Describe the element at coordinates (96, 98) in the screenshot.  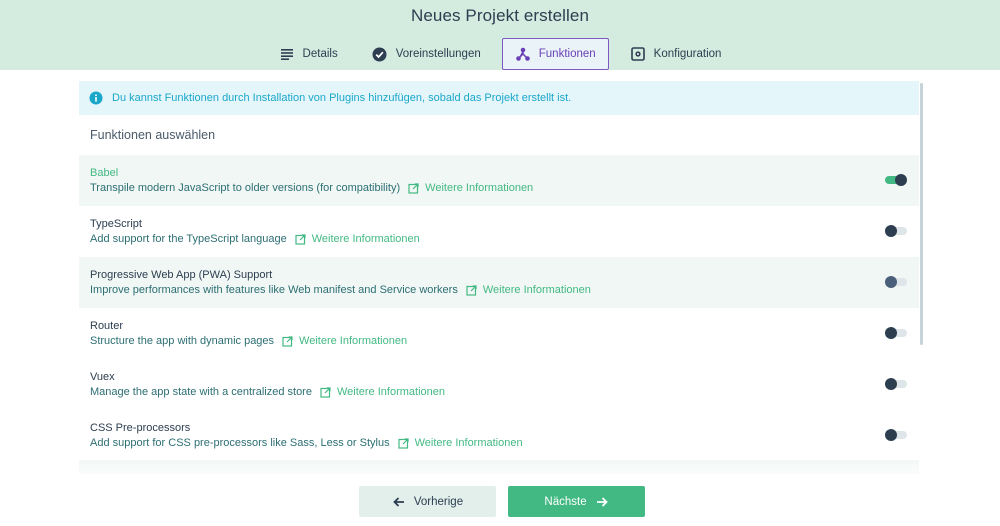
I see `info-icon` at that location.